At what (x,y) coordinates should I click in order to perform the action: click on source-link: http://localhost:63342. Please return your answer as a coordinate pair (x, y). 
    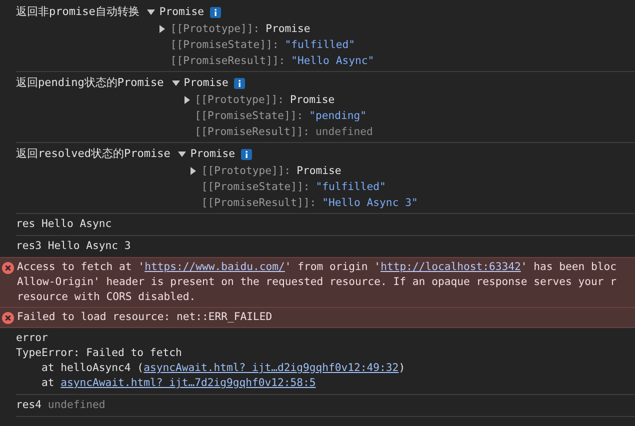
    Looking at the image, I should click on (450, 267).